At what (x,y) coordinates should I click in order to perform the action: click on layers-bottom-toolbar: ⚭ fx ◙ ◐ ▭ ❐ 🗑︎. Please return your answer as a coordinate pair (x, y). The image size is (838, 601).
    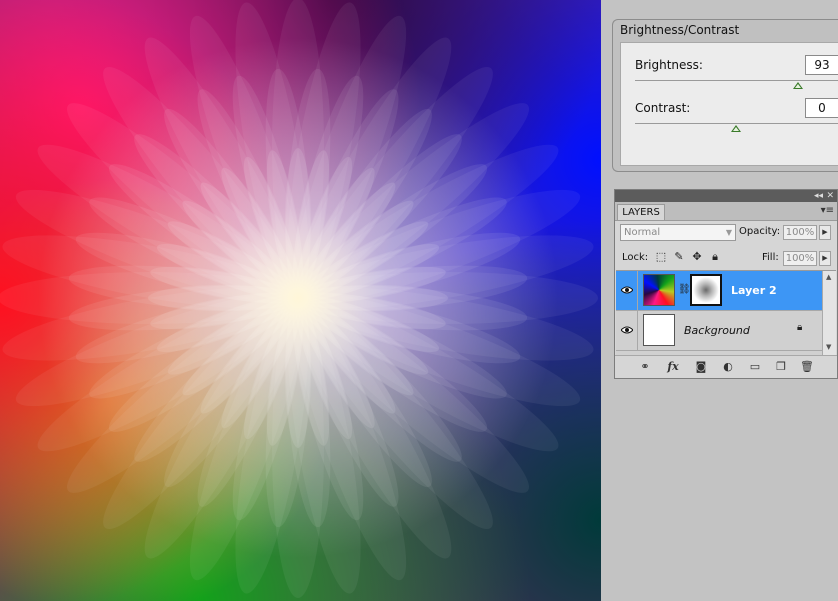
    Looking at the image, I should click on (726, 366).